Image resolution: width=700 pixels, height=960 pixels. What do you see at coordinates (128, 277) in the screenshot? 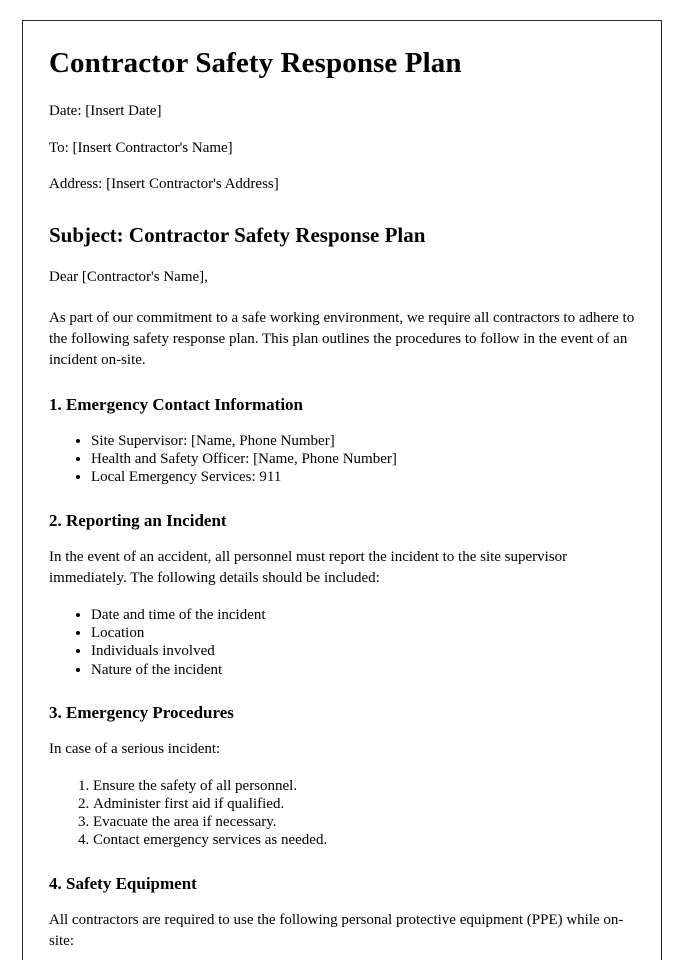
I see `salutation: Dear [Contractor's Name],` at bounding box center [128, 277].